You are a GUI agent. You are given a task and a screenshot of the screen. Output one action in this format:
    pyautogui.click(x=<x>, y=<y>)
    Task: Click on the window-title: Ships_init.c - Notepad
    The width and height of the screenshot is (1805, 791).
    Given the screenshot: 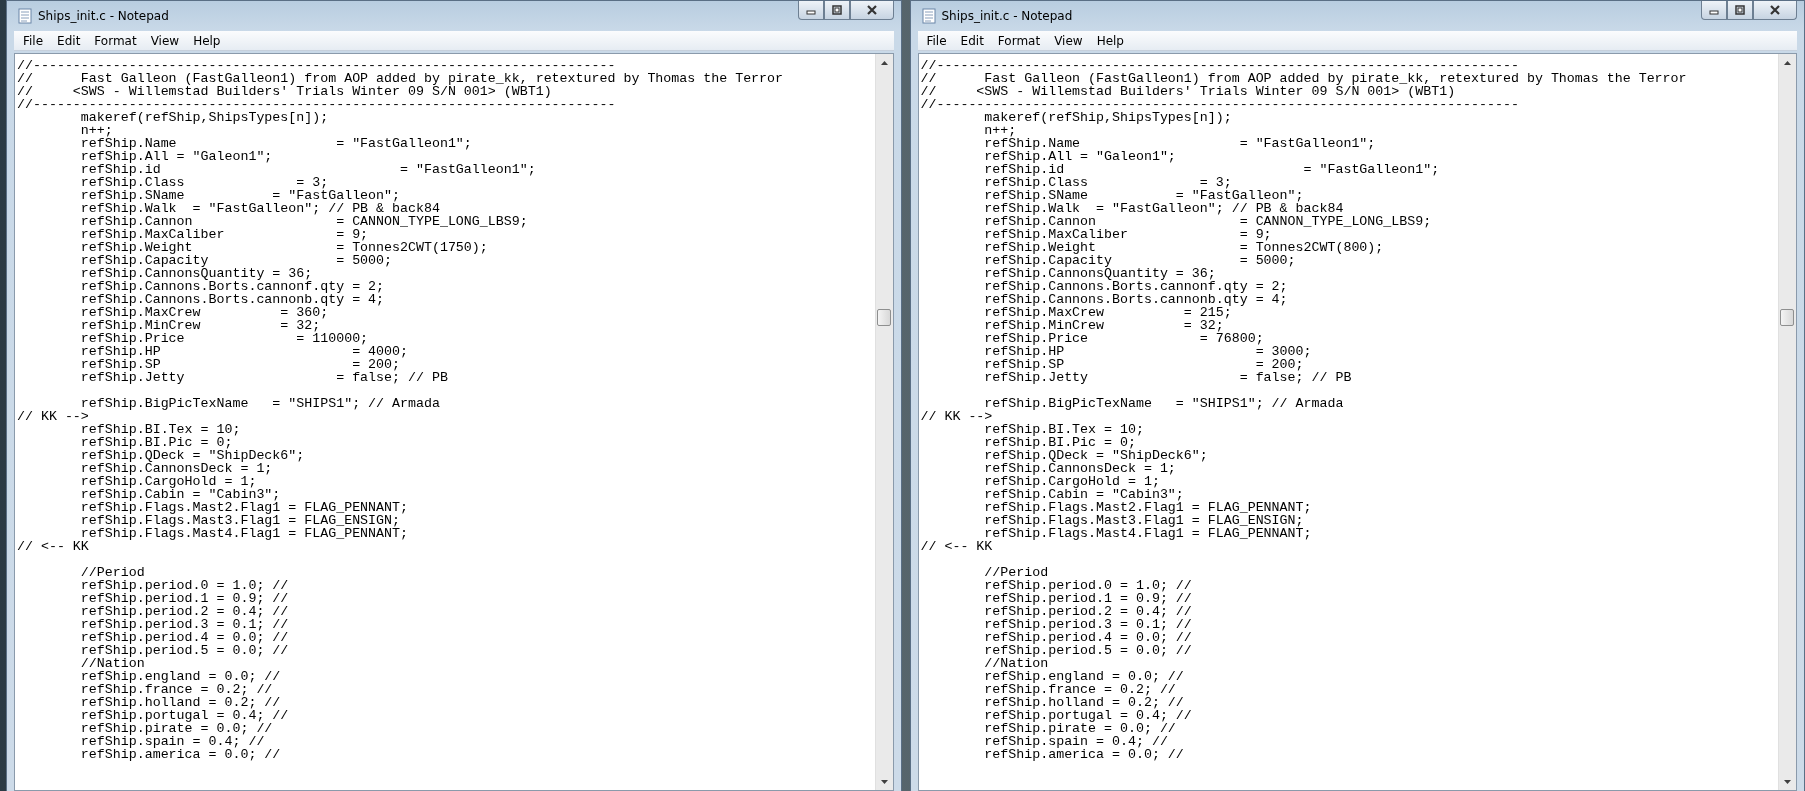 What is the action you would take?
    pyautogui.click(x=1007, y=16)
    